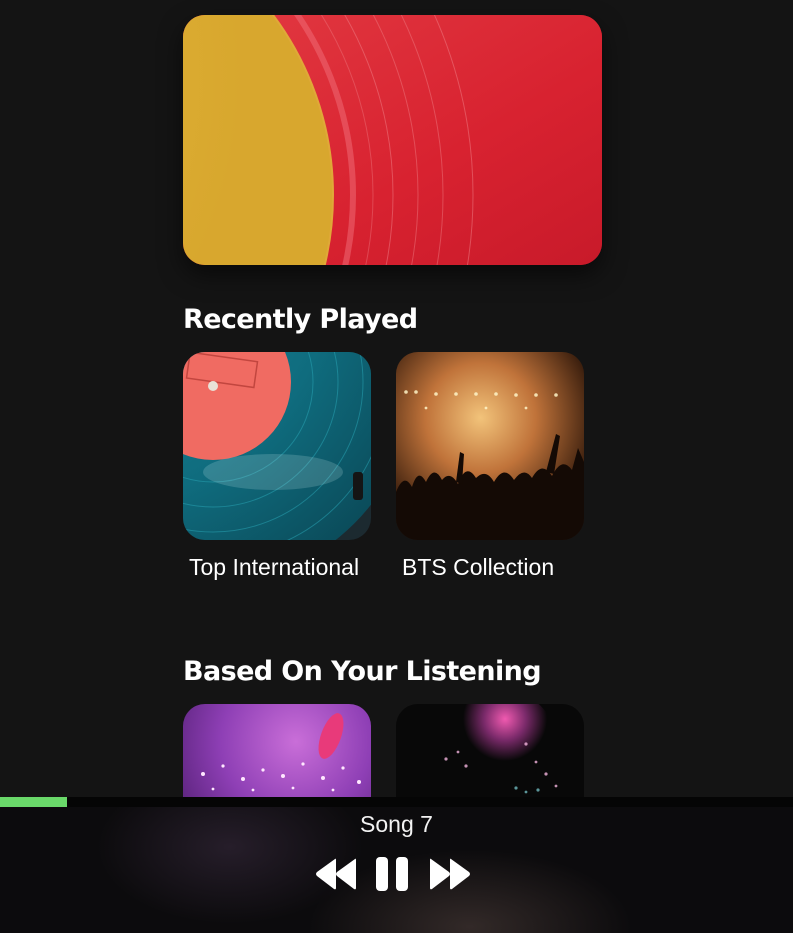 This screenshot has height=933, width=793. I want to click on playlist-art-purple-fireworks, so click(277, 750).